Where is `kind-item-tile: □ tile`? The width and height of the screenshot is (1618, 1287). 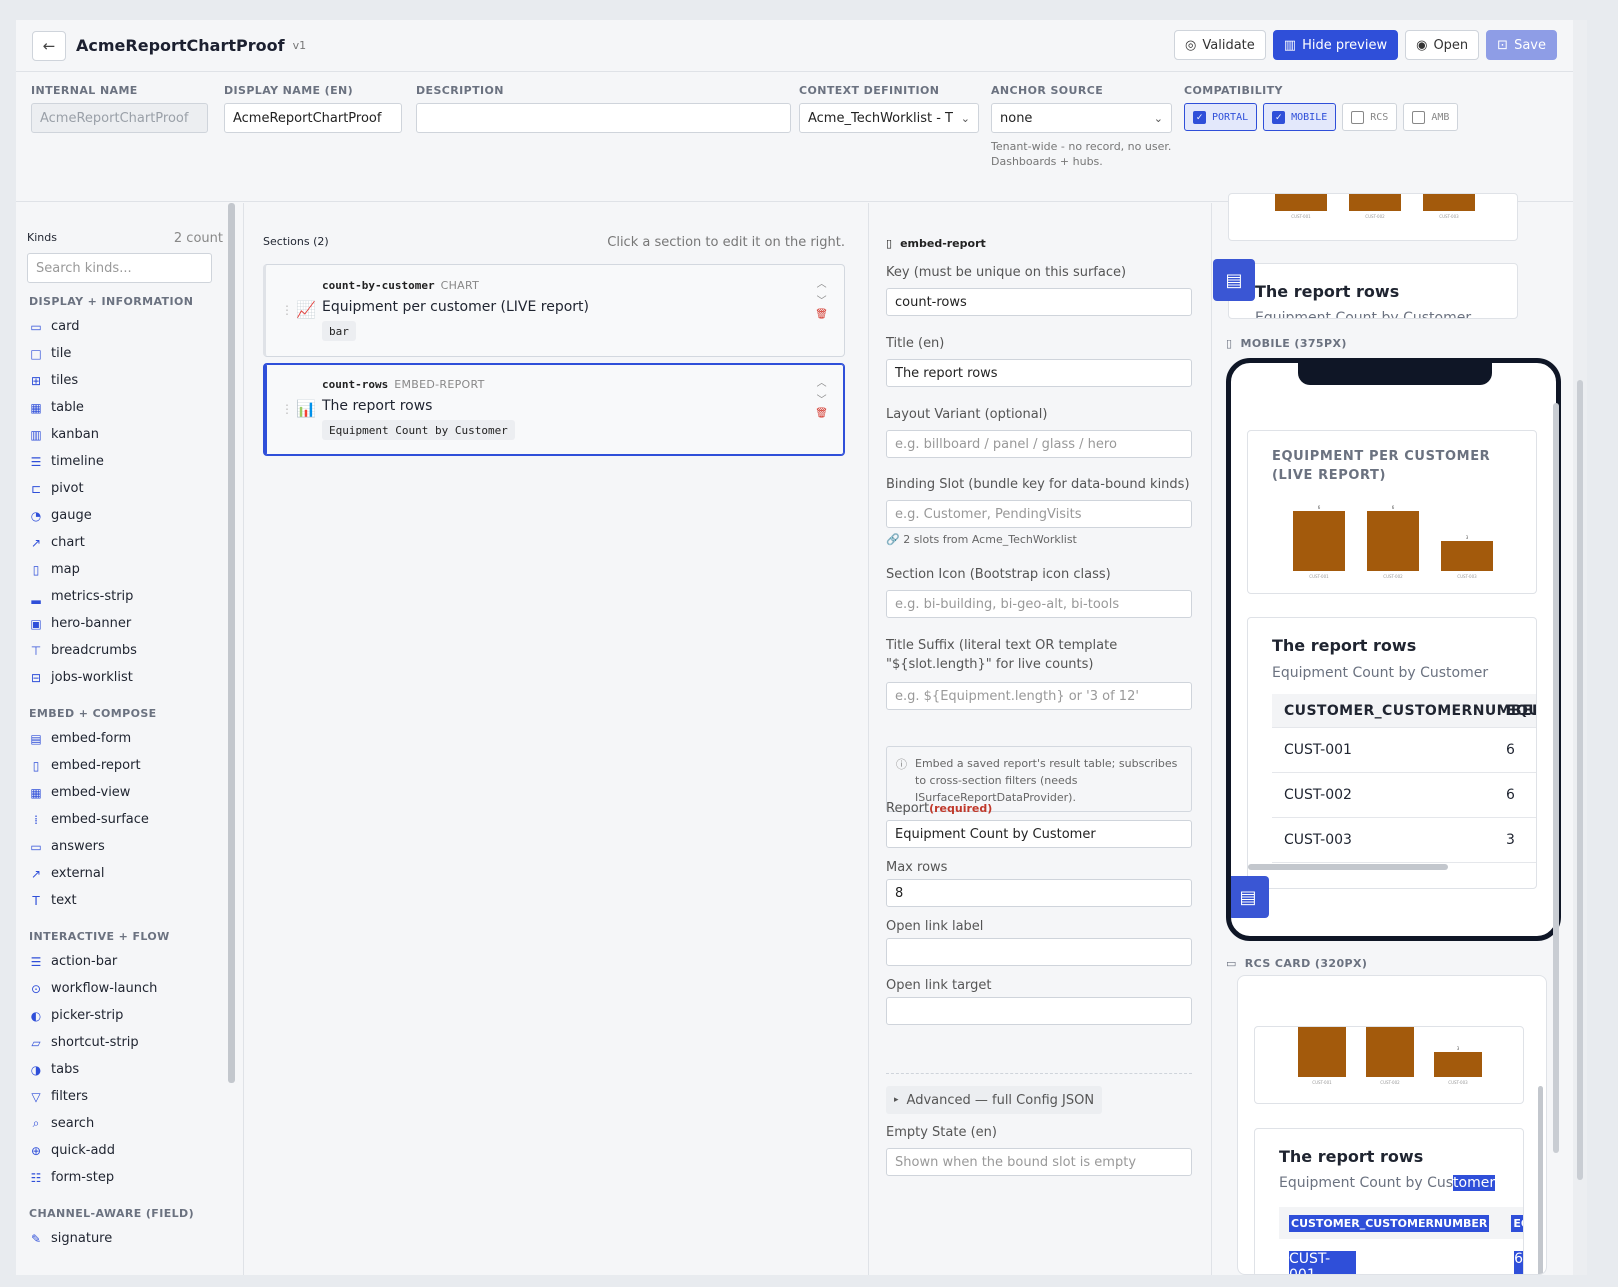
kind-item-tile: □ tile is located at coordinates (124, 353).